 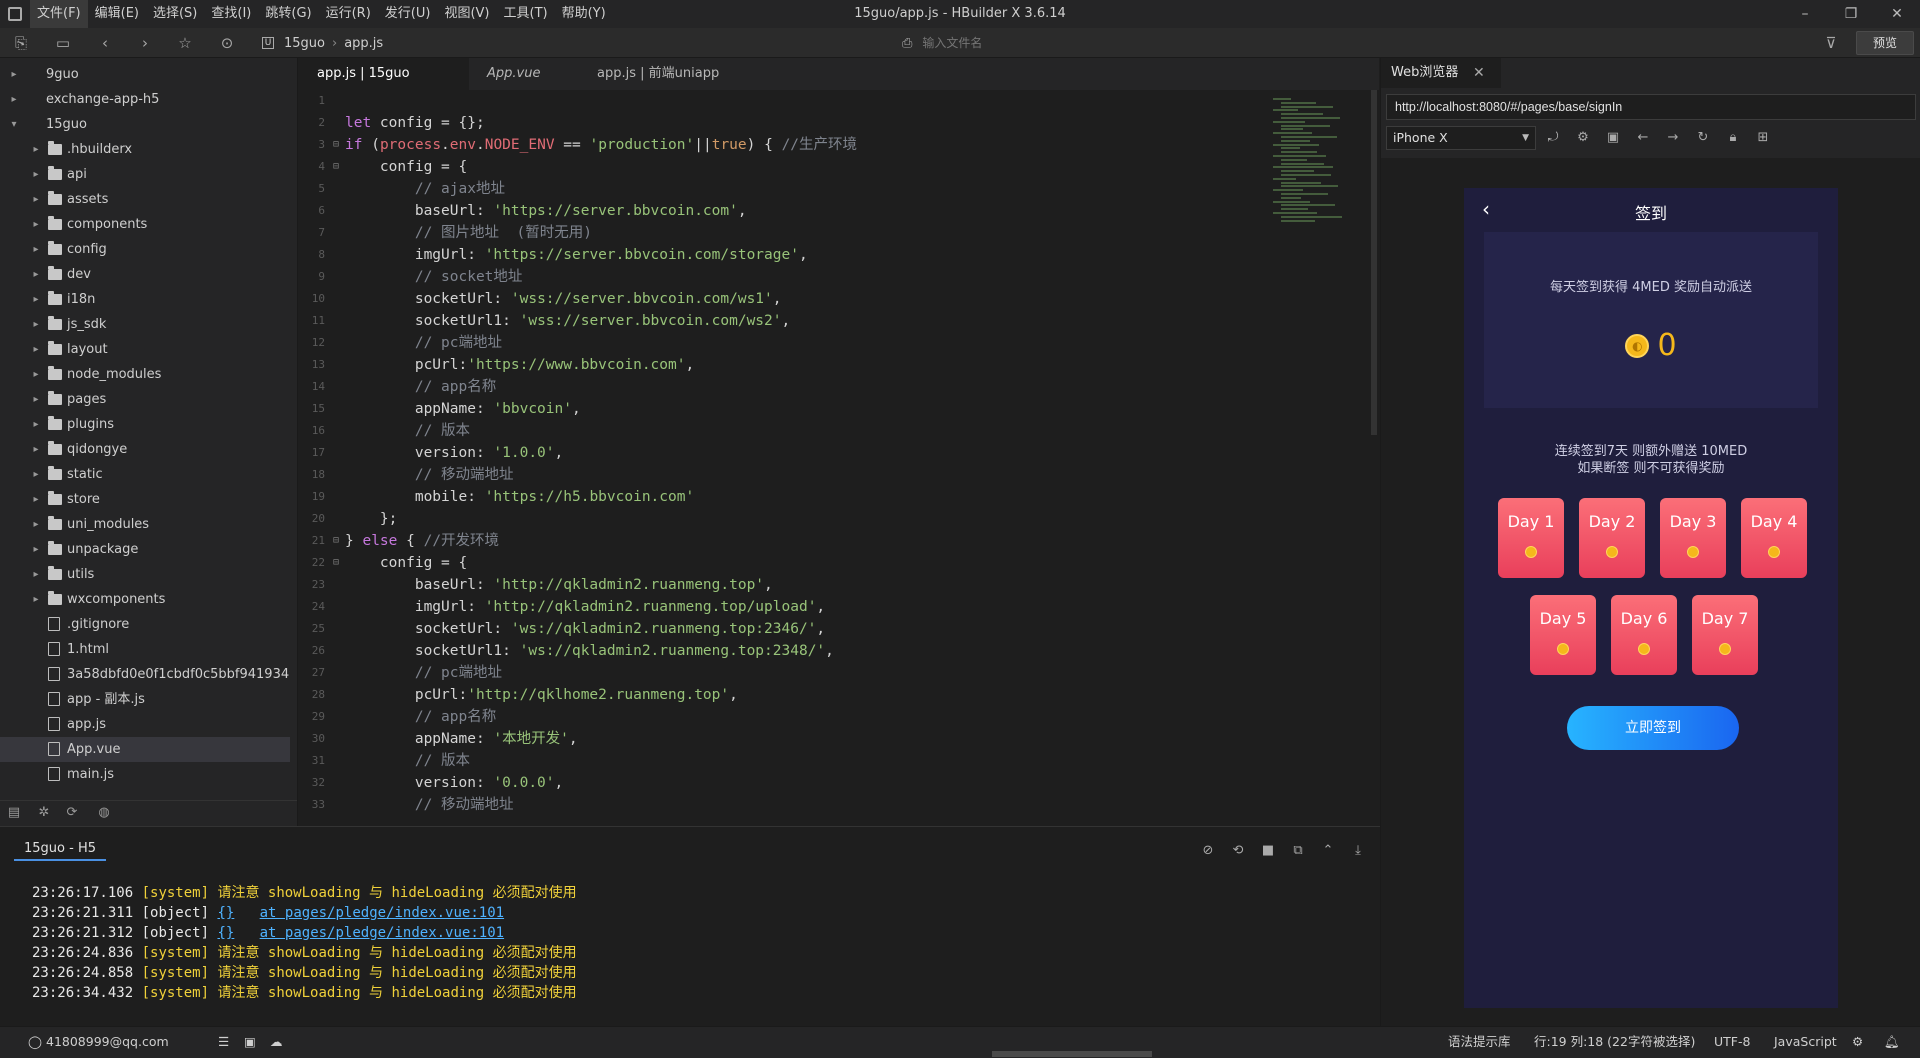 What do you see at coordinates (1479, 1042) in the screenshot?
I see `syntax-library: 语法提示库` at bounding box center [1479, 1042].